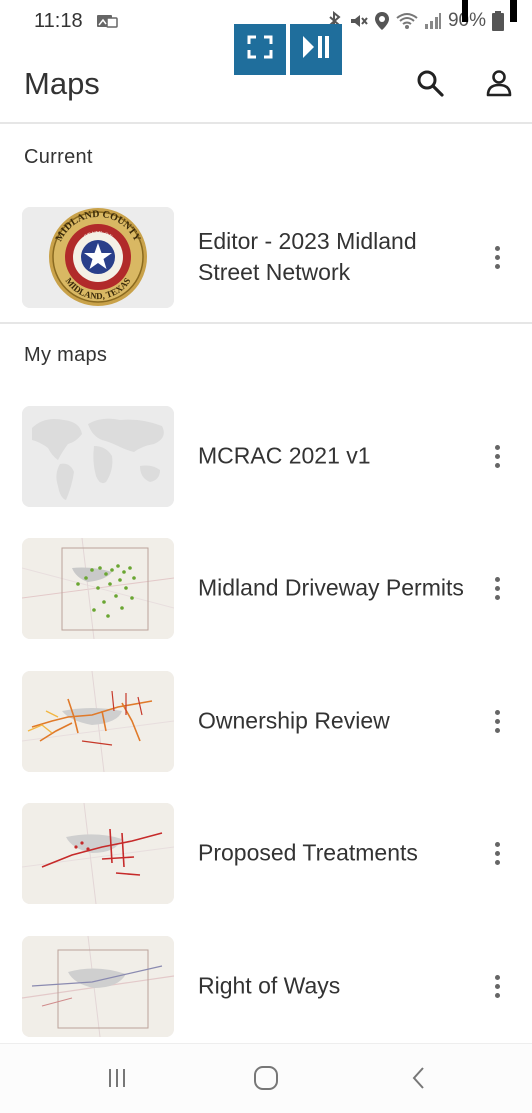 The width and height of the screenshot is (532, 1113). I want to click on map-title: MCRAC 2021 v1, so click(284, 455).